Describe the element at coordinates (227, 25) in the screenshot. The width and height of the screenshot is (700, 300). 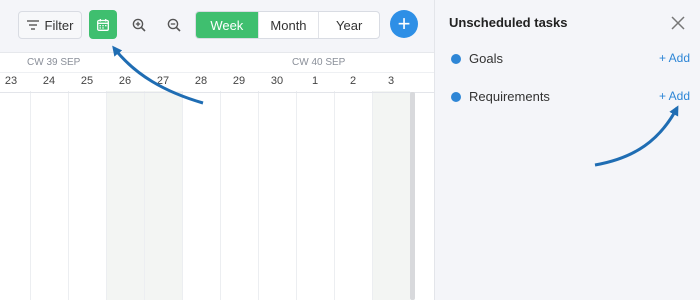
I see `view-week-button: Week` at that location.